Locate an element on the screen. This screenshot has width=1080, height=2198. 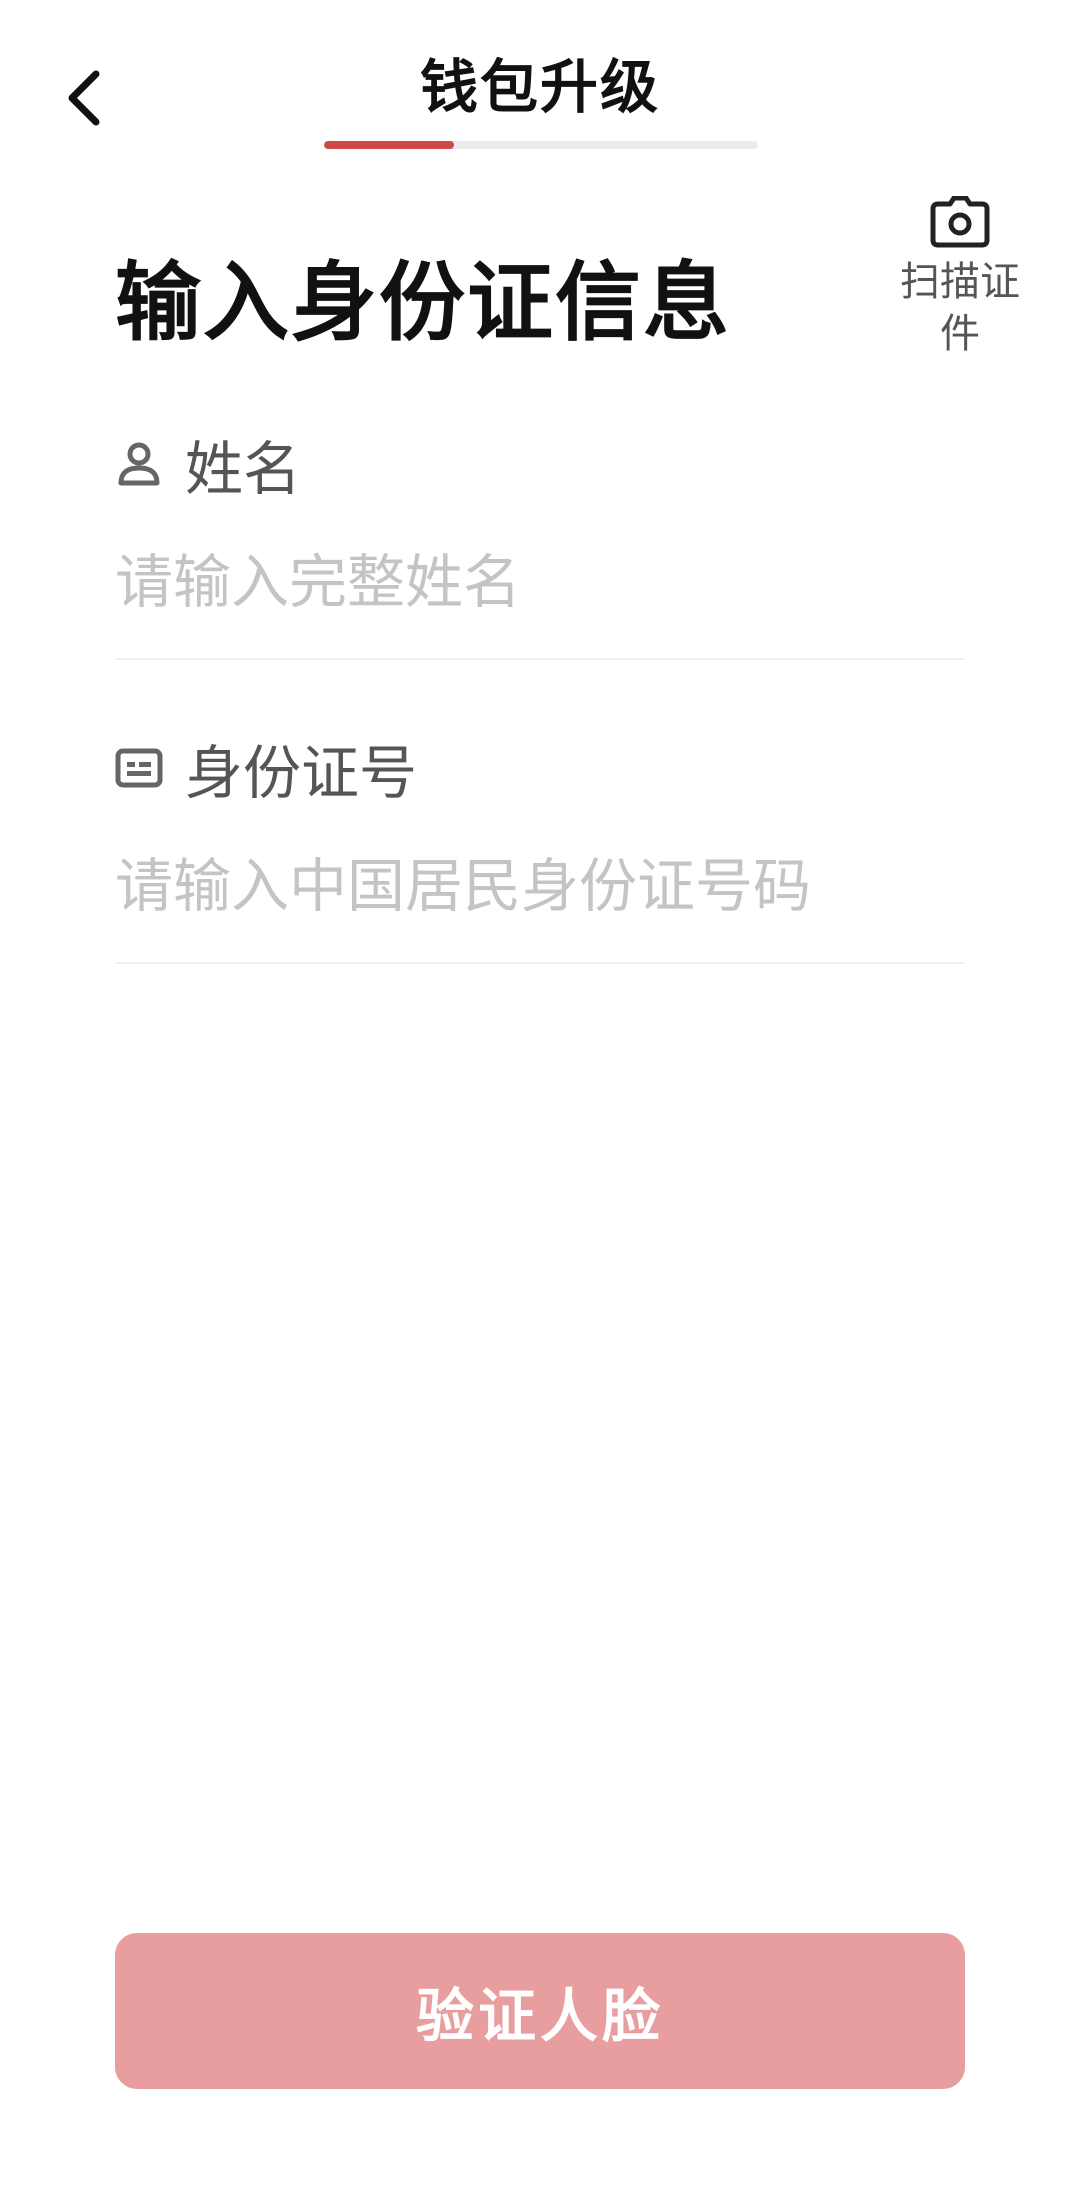
name-field-label-row: 姓名 is located at coordinates (540, 464).